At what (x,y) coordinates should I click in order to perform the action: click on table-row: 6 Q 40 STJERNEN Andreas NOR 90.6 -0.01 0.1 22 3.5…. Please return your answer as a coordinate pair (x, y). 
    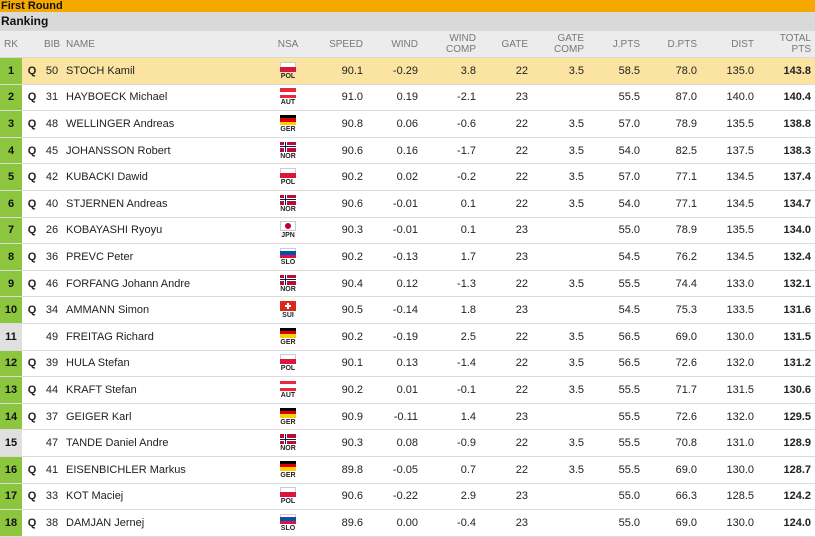
    Looking at the image, I should click on (407, 204).